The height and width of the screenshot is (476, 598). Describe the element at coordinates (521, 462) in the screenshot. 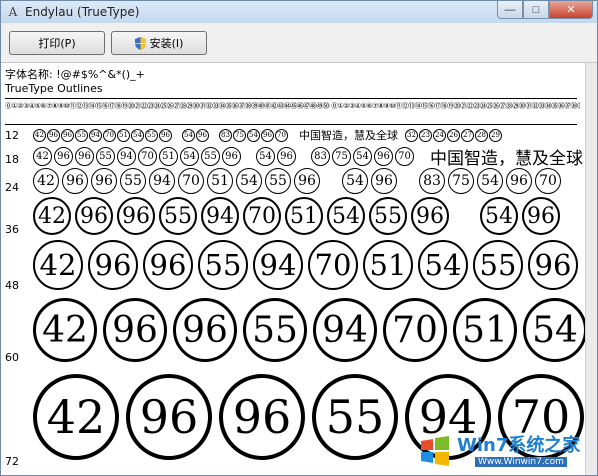

I see `watermark-url: Www.Winwin7.com` at that location.